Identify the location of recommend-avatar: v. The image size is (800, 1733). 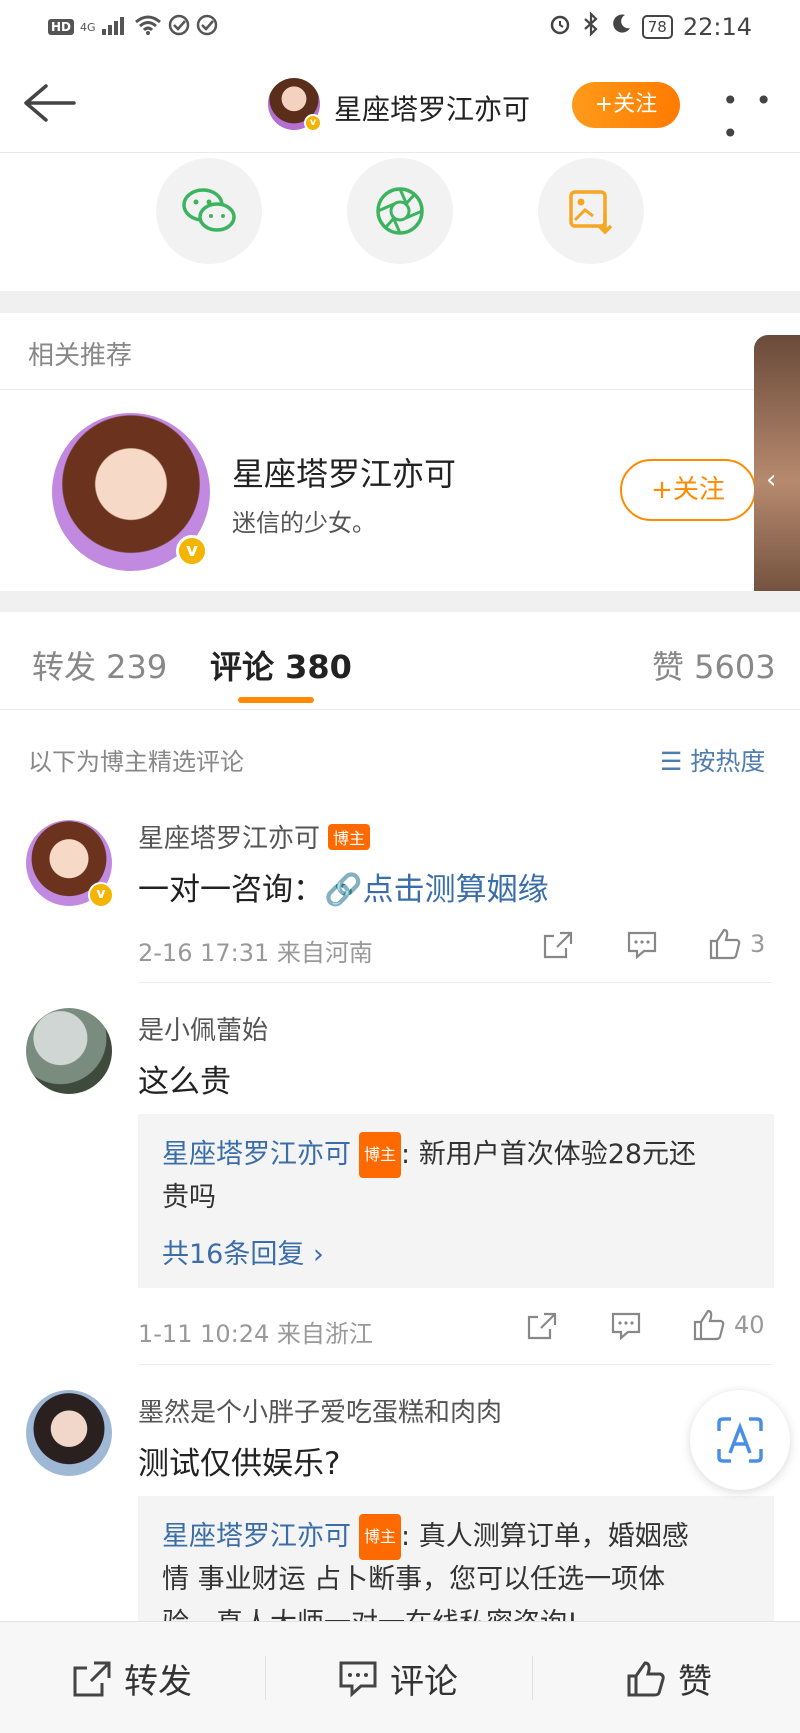
(131, 492).